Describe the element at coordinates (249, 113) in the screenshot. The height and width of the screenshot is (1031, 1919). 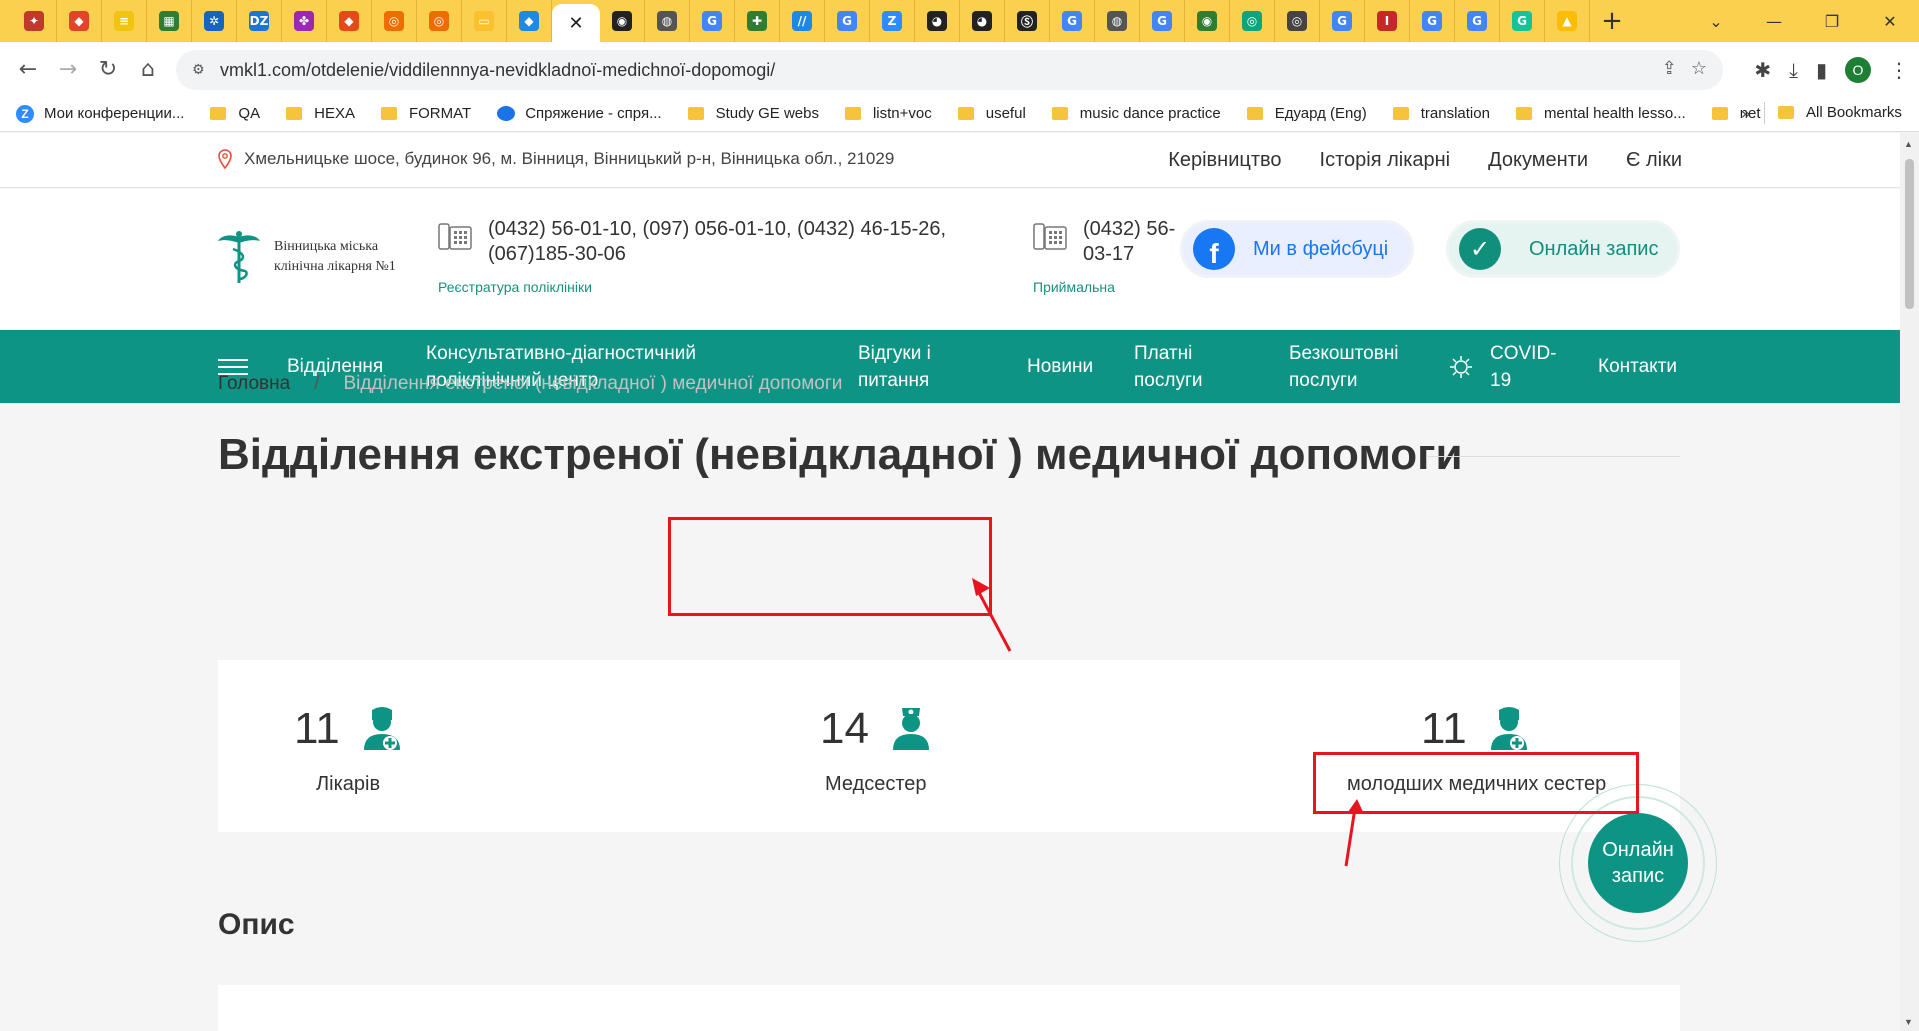
I see `bookmark-label: QA` at that location.